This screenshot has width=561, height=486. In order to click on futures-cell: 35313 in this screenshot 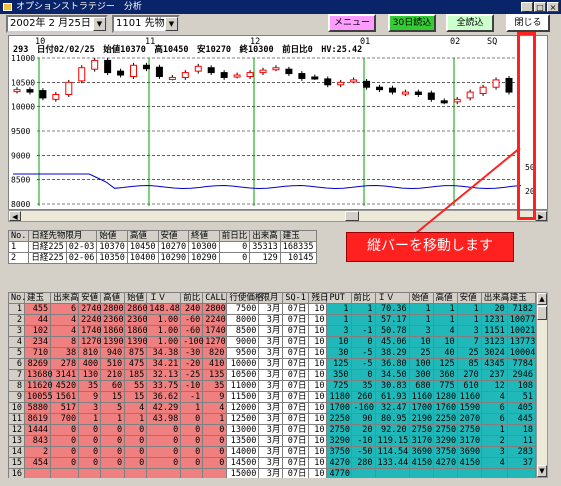, I will do `click(265, 247)`.